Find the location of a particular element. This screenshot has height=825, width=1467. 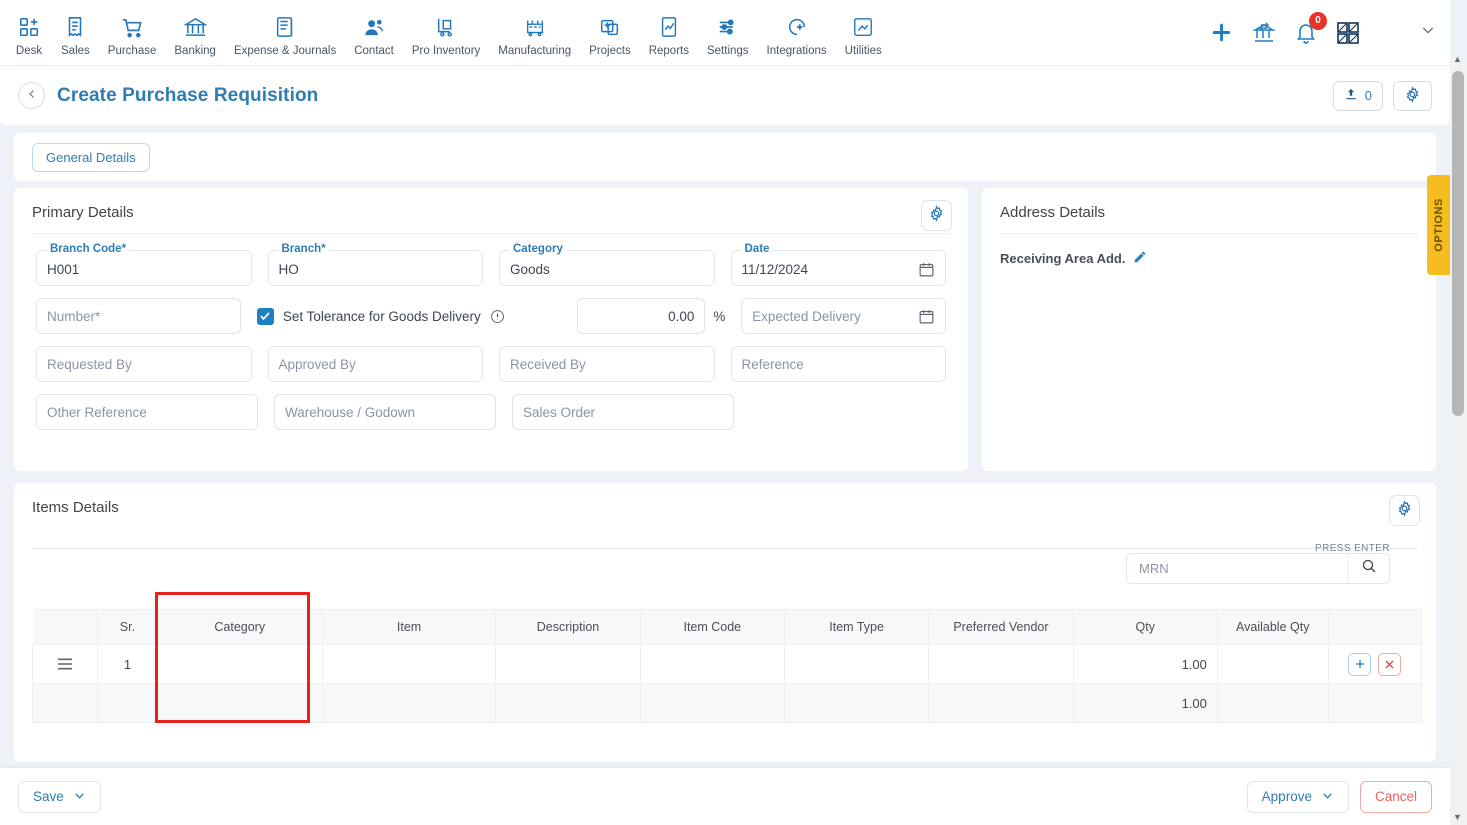

nav-item-integrations: Integrations is located at coordinates (797, 32).